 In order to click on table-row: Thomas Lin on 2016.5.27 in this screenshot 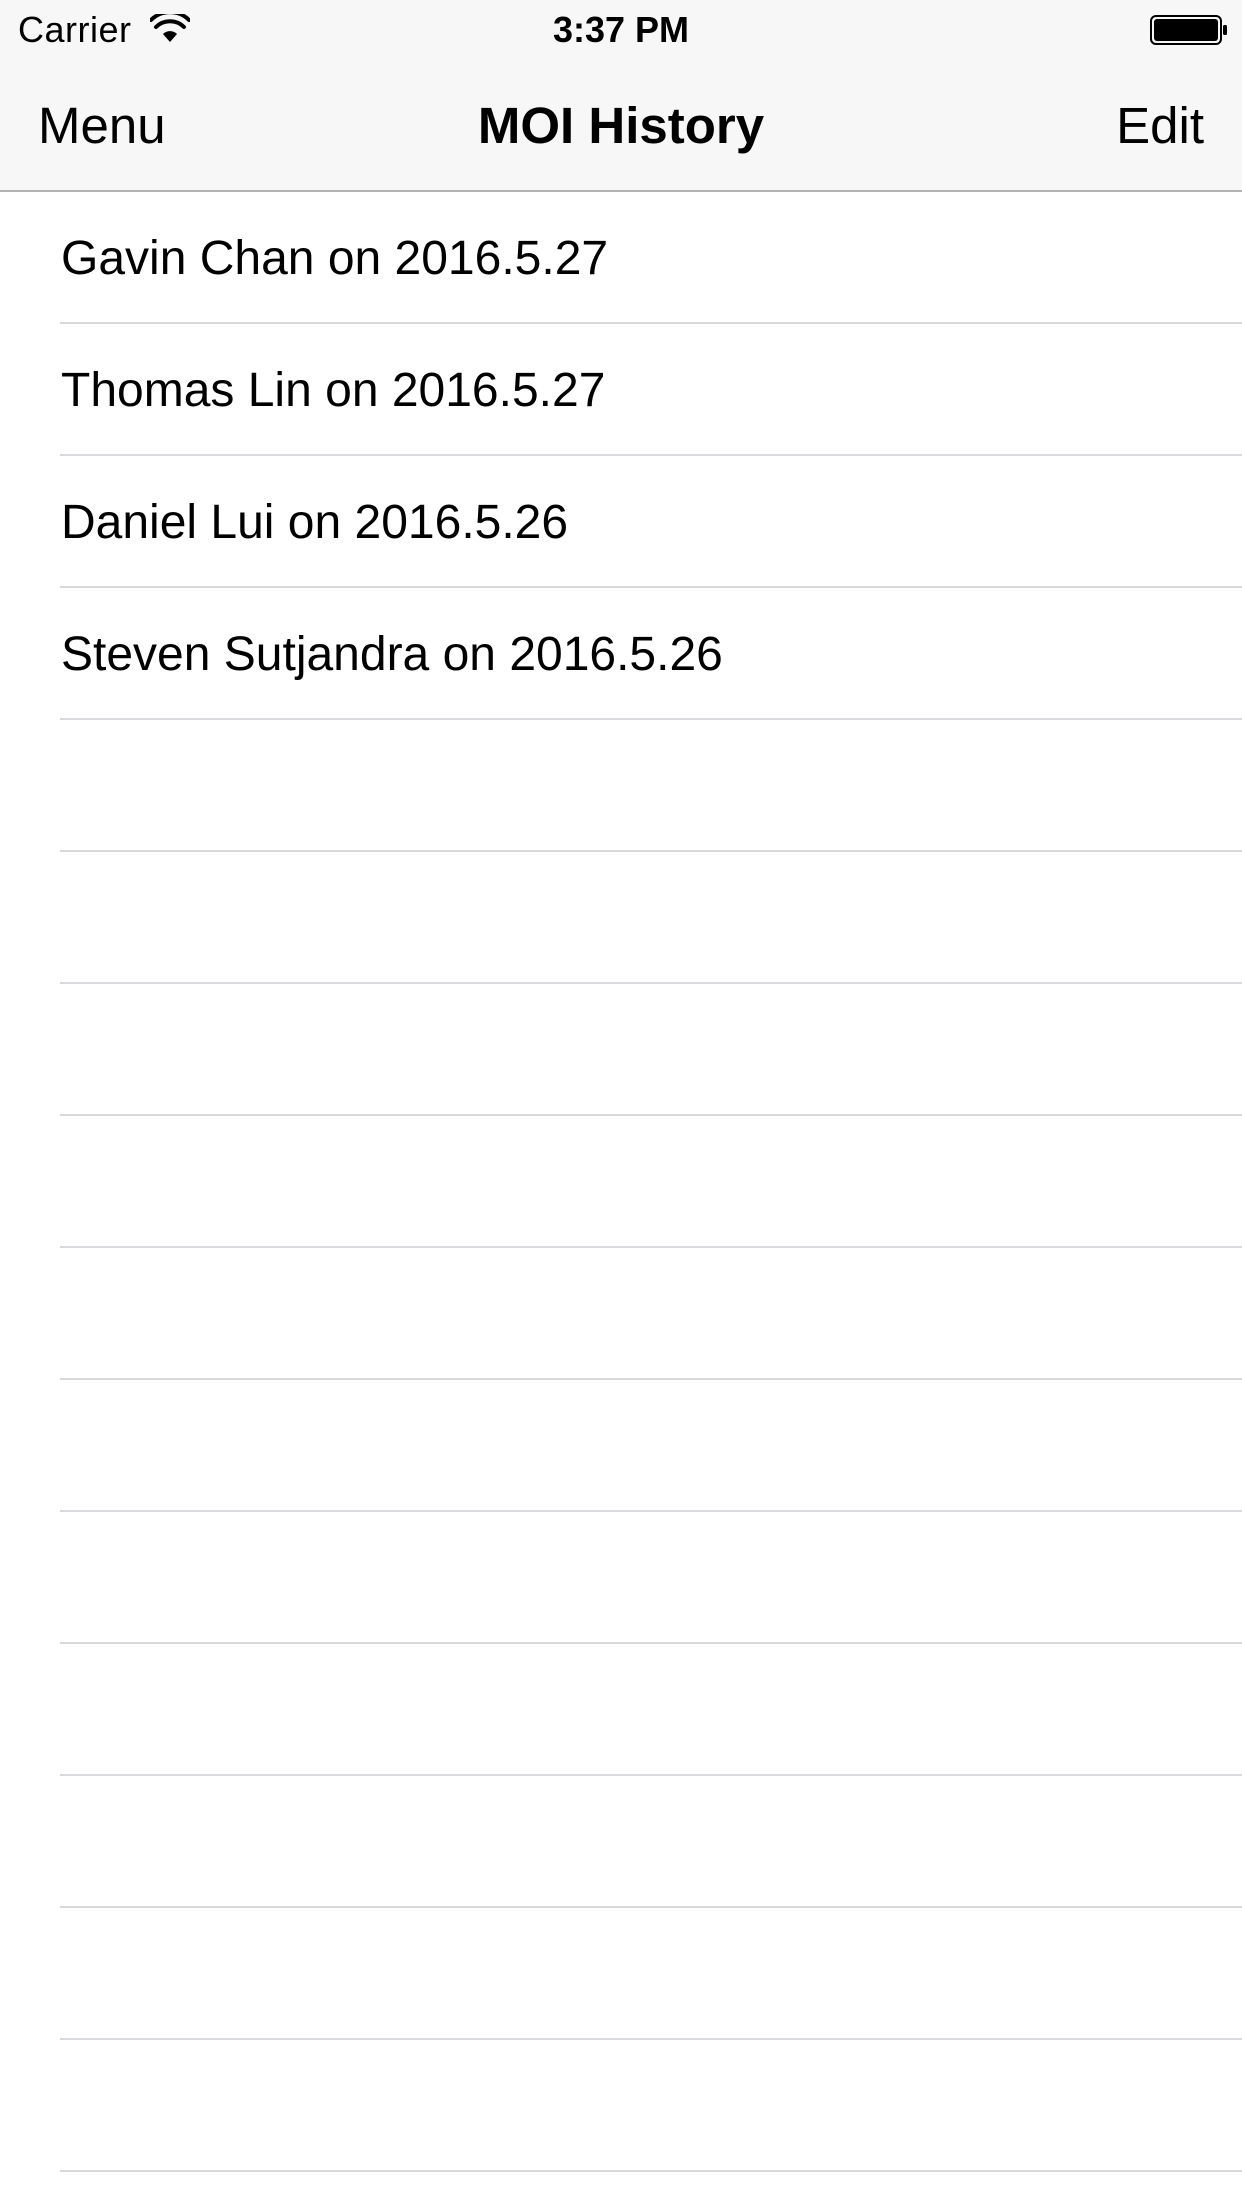, I will do `click(621, 390)`.